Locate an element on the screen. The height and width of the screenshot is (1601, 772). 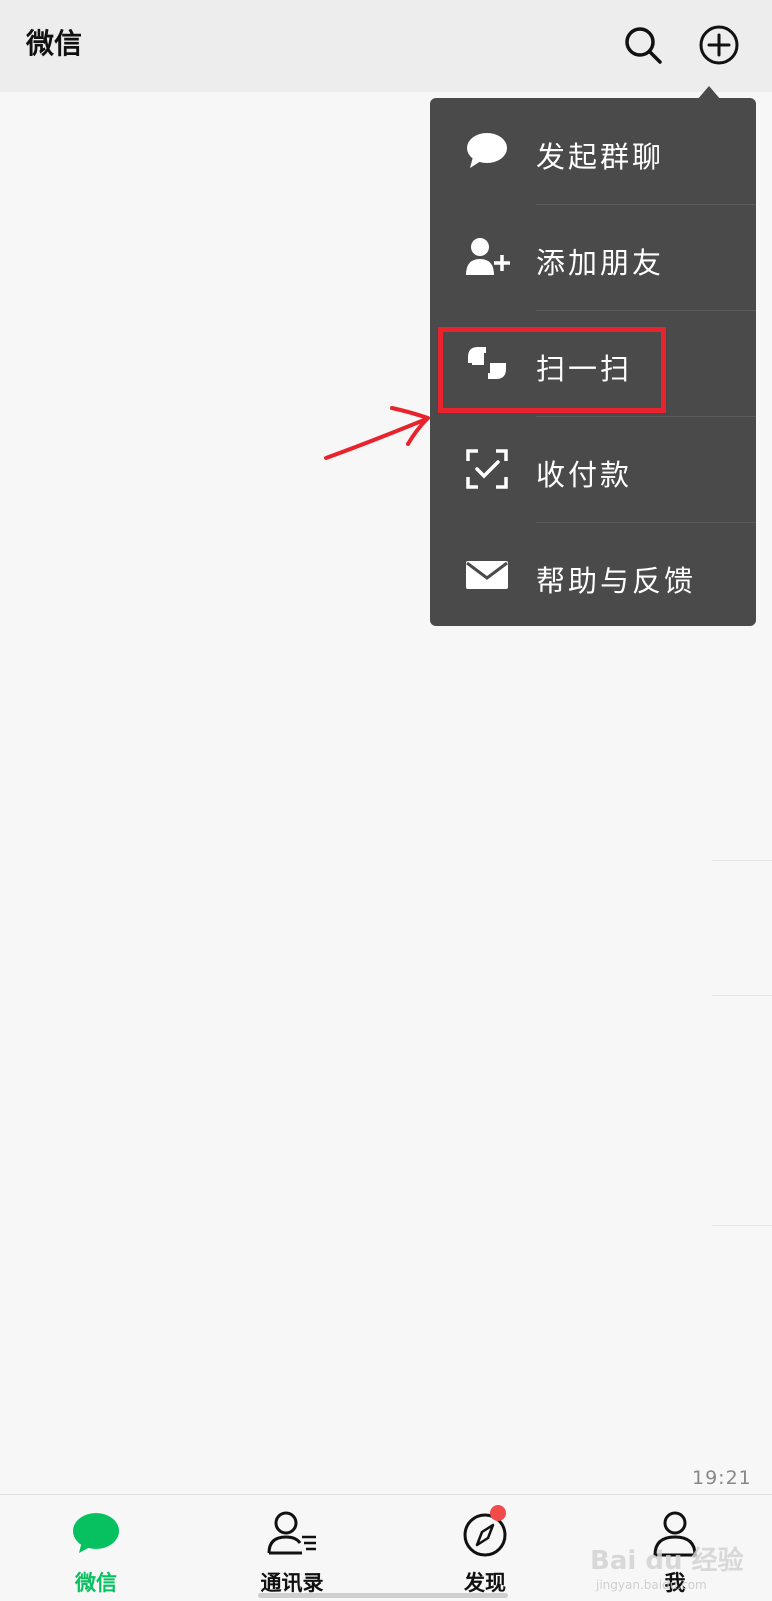
tab-chats: 微信 is located at coordinates (96, 1548).